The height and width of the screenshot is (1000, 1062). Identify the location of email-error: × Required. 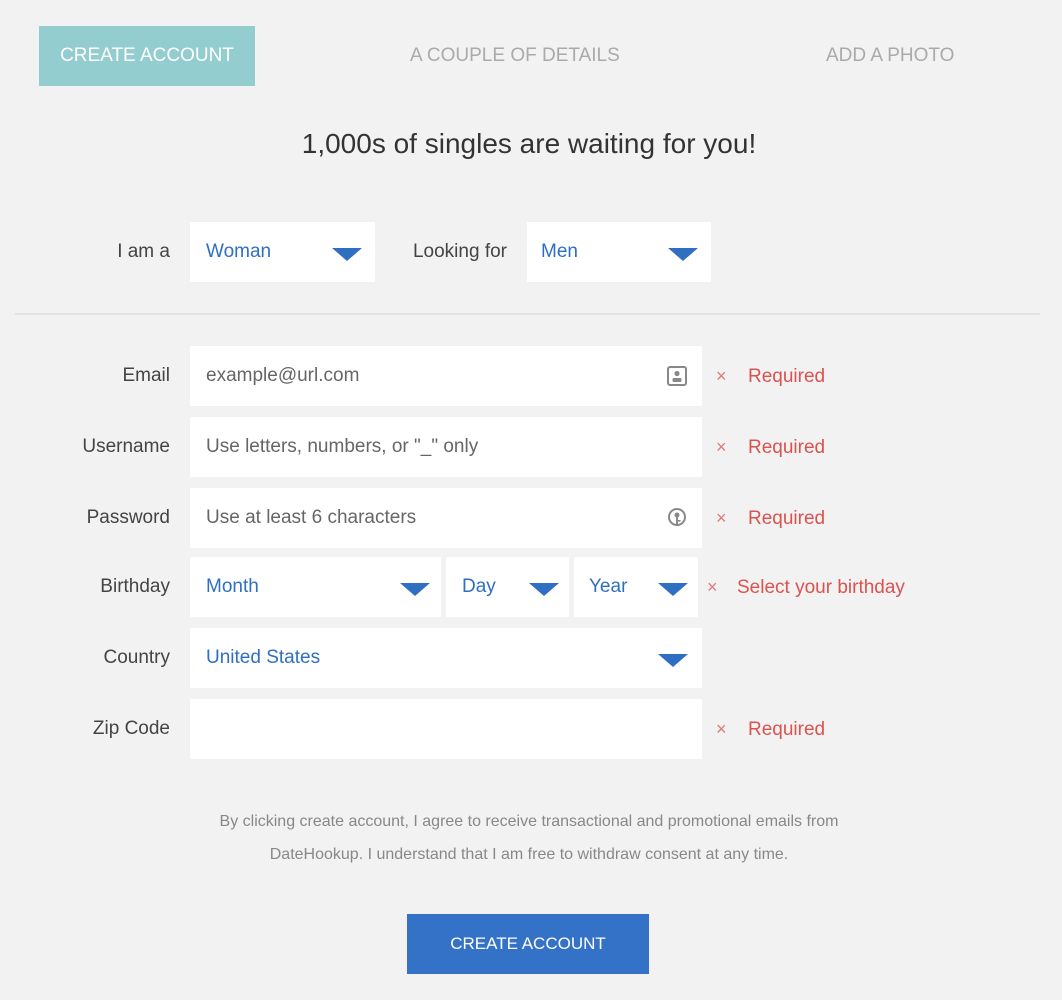
(770, 376).